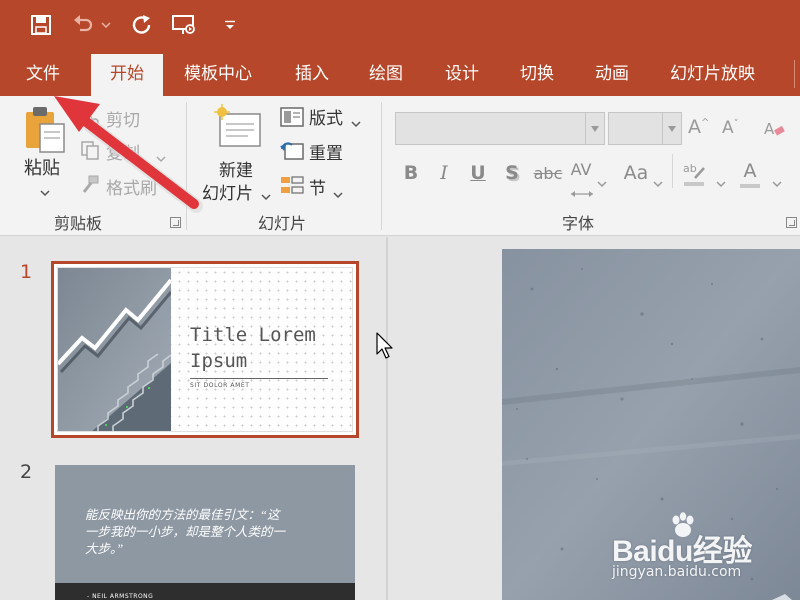 The width and height of the screenshot is (800, 600). I want to click on bold-button: B, so click(411, 173).